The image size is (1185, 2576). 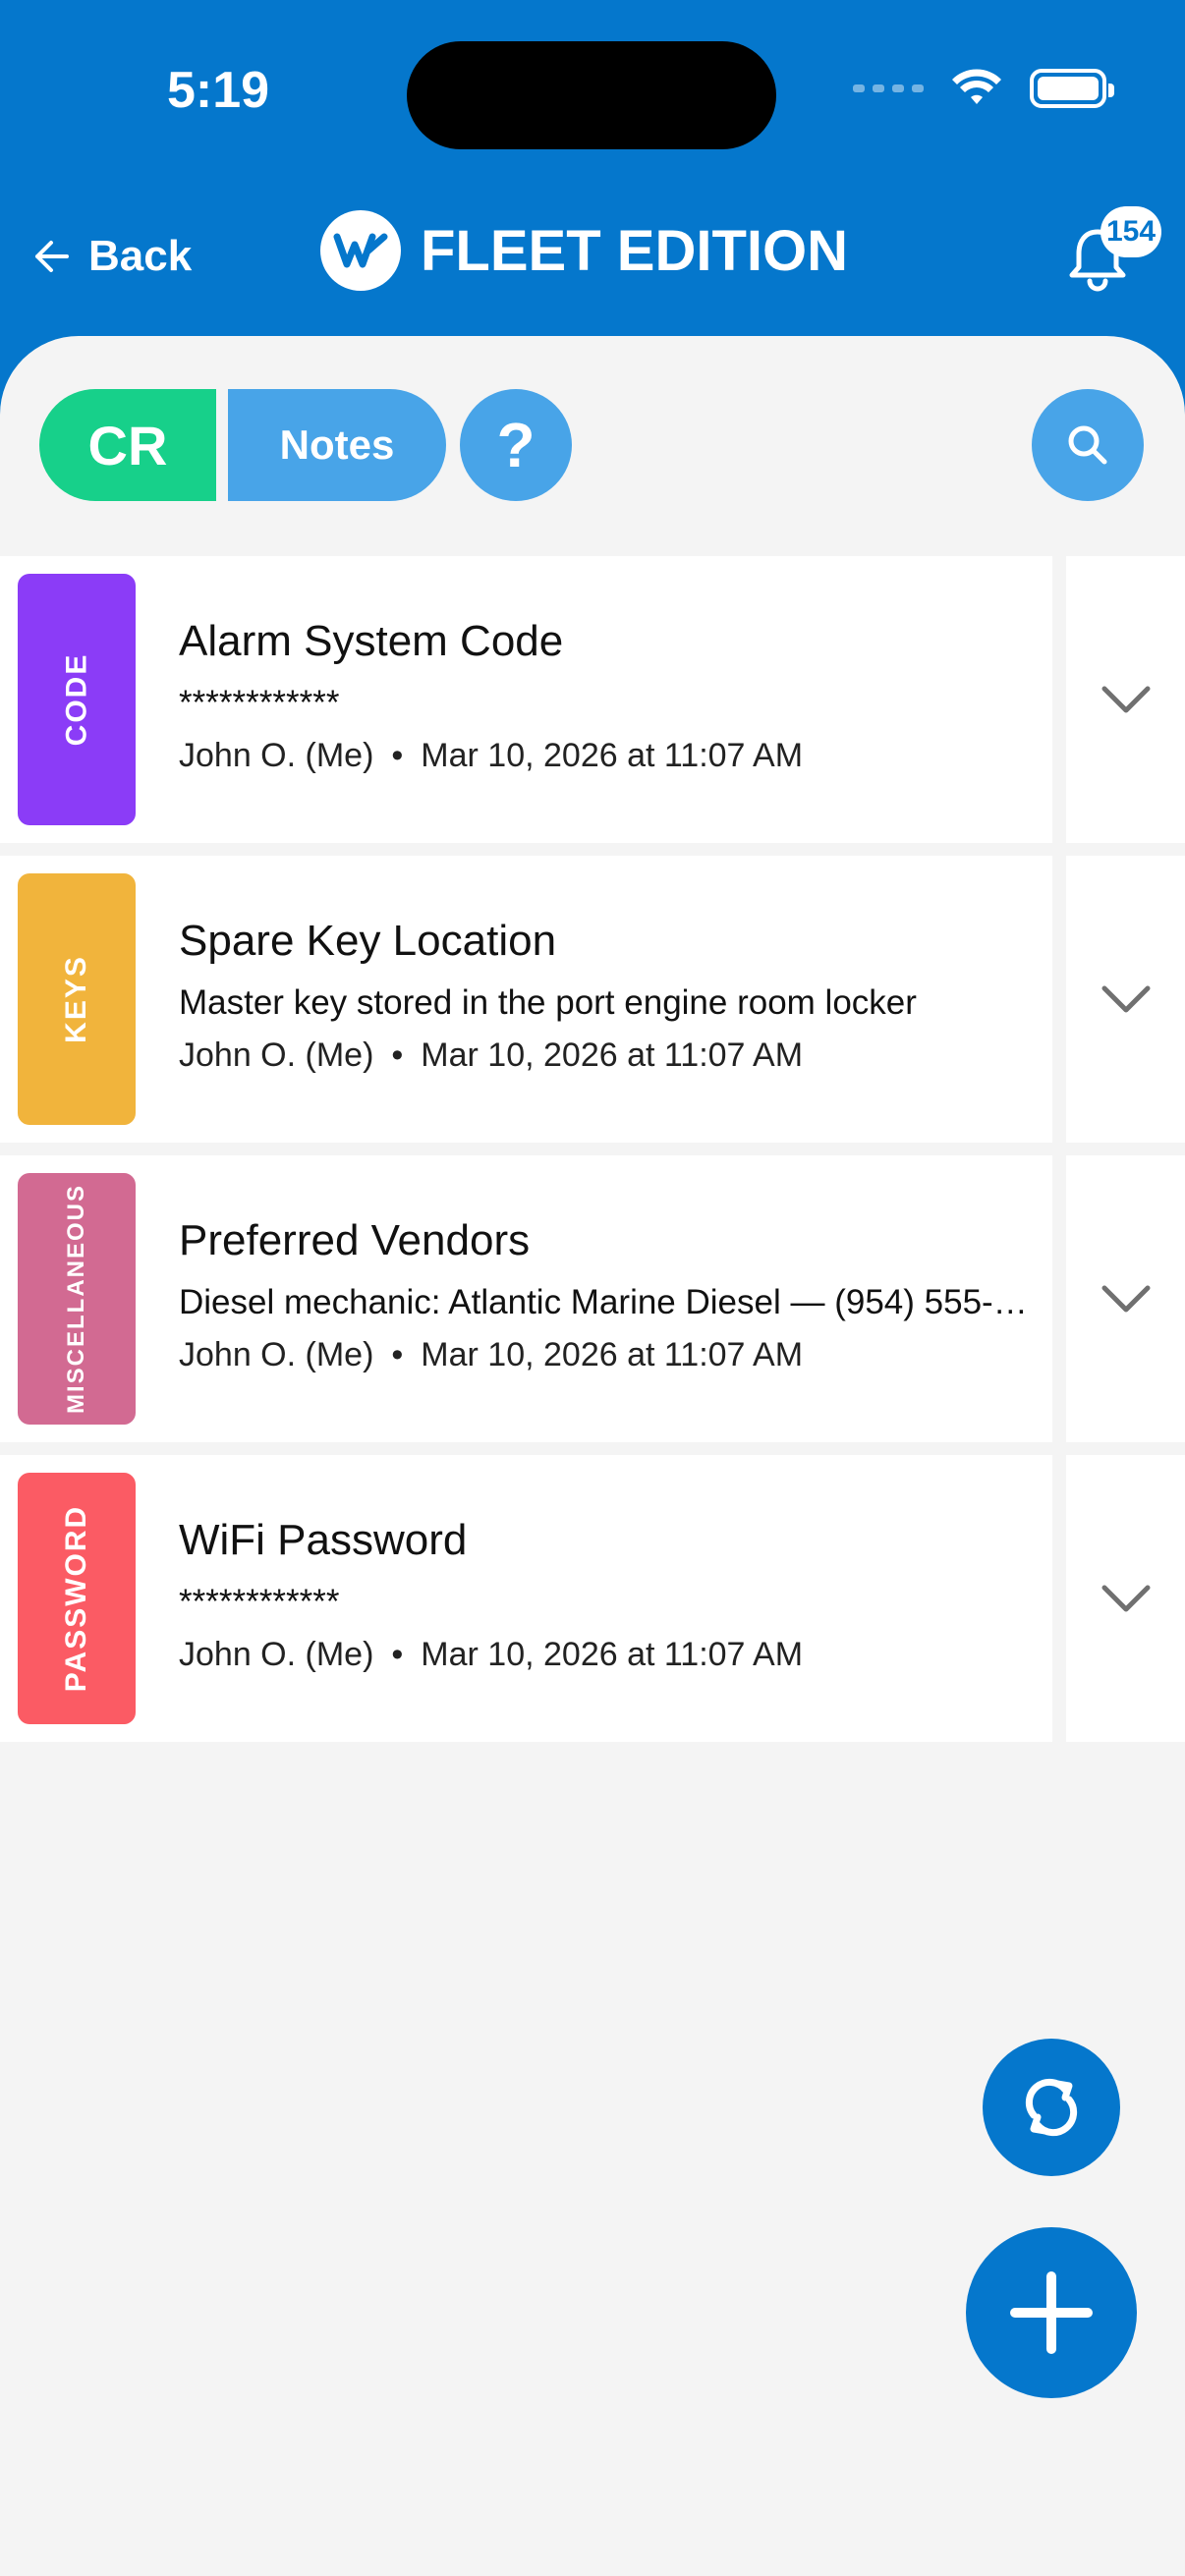 What do you see at coordinates (592, 95) in the screenshot?
I see `dynamic-island` at bounding box center [592, 95].